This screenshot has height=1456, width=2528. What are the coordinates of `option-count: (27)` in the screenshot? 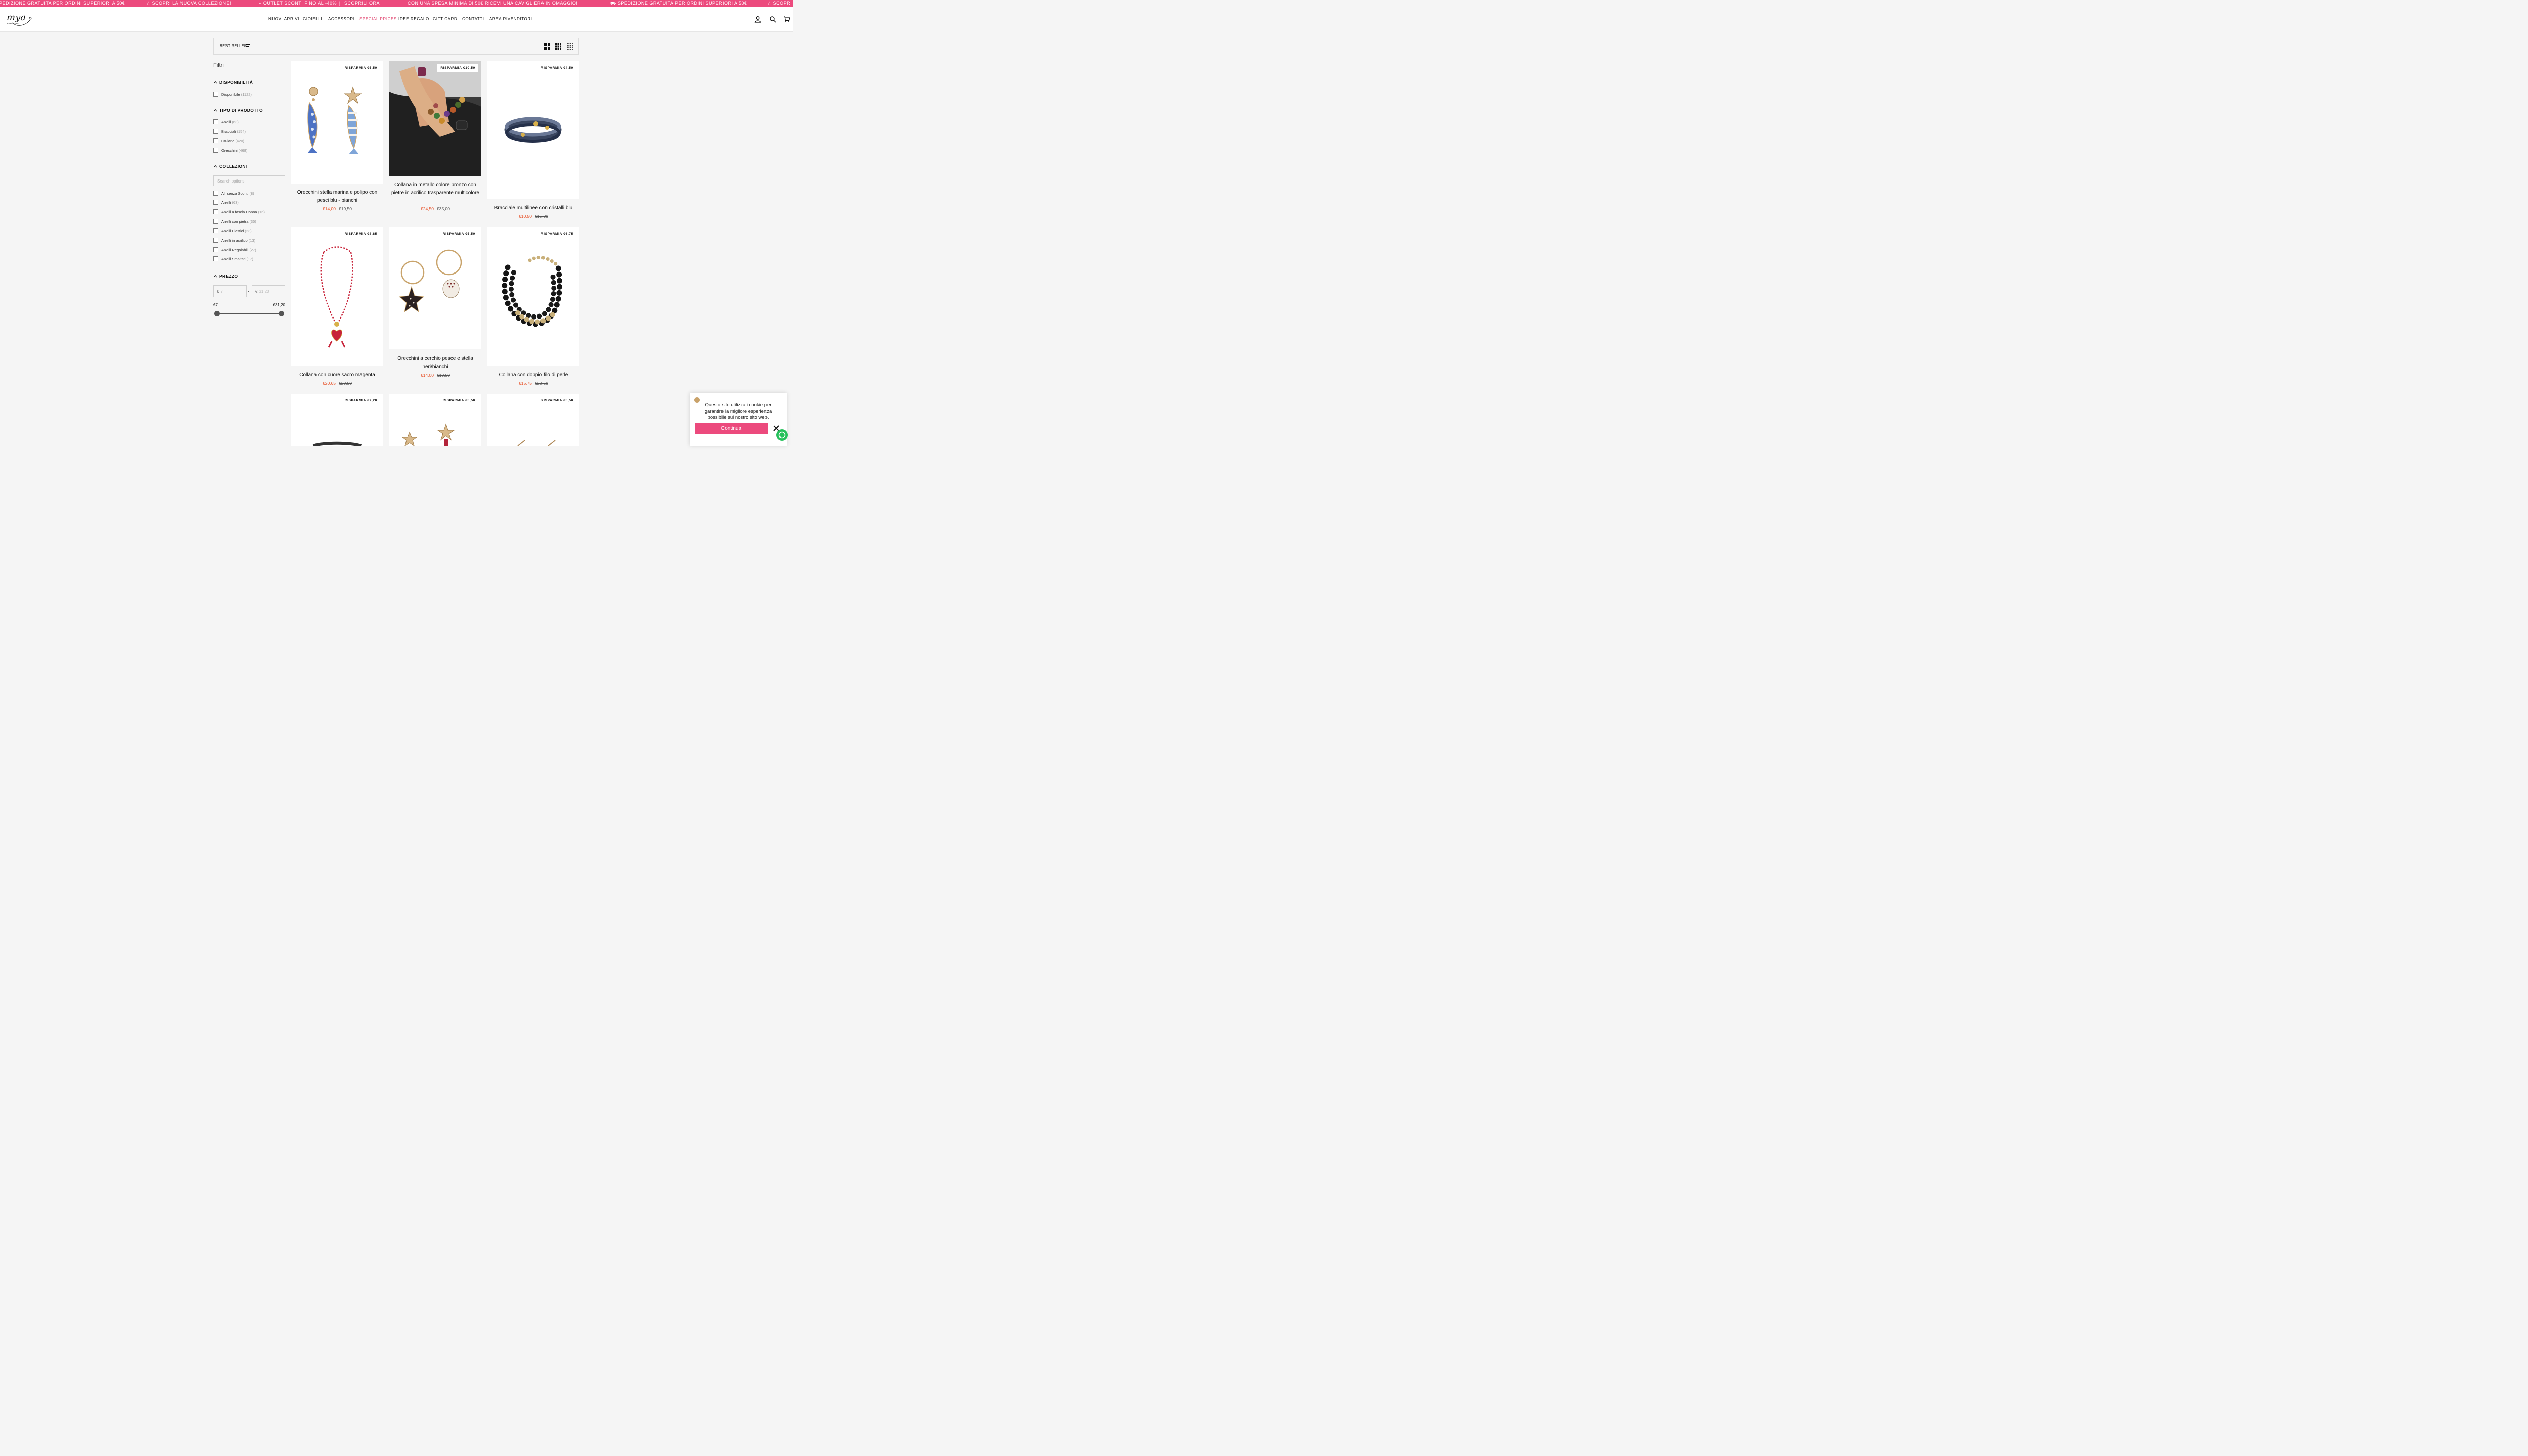 It's located at (253, 250).